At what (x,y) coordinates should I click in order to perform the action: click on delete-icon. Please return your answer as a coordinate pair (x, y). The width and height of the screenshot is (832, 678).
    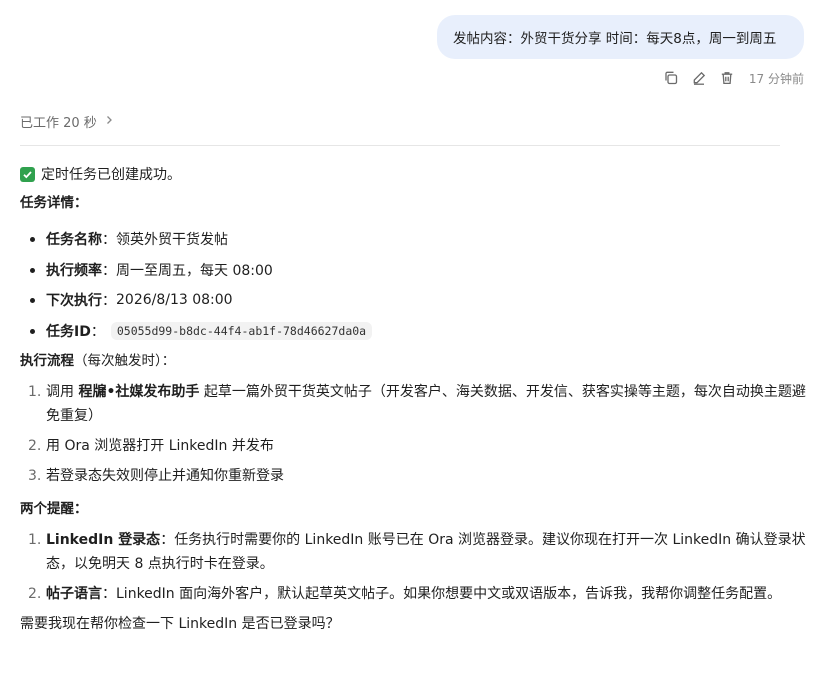
    Looking at the image, I should click on (727, 78).